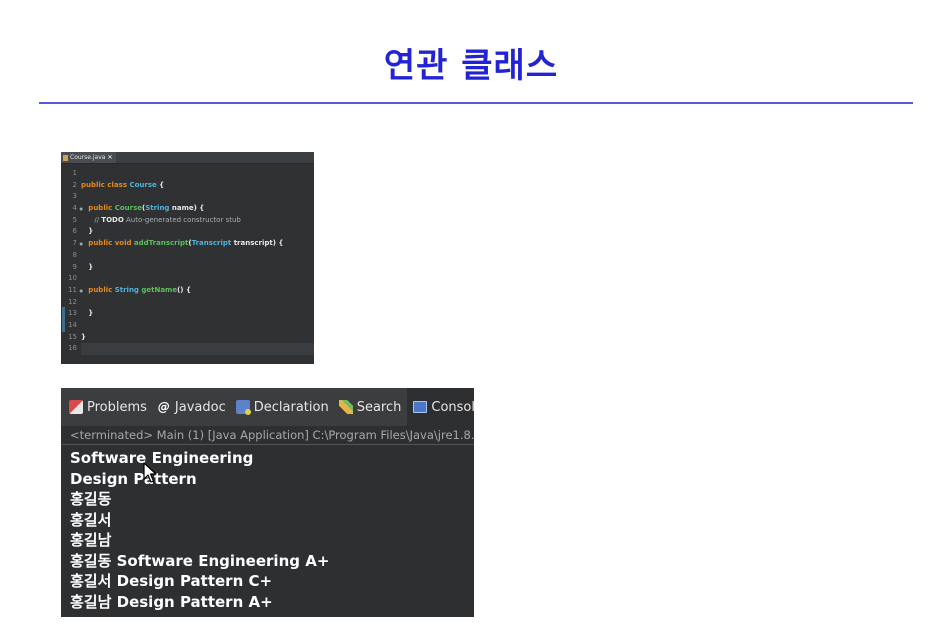  What do you see at coordinates (197, 291) in the screenshot?
I see `code-line: public String getName() {` at bounding box center [197, 291].